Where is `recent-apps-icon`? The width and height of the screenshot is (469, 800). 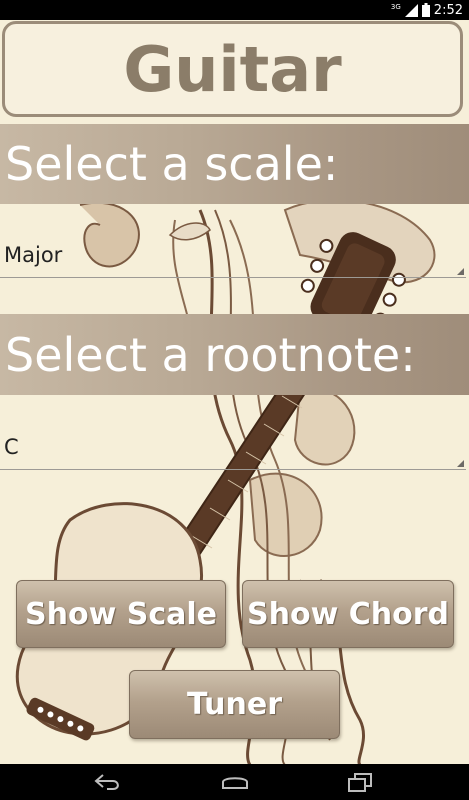
recent-apps-icon is located at coordinates (360, 782).